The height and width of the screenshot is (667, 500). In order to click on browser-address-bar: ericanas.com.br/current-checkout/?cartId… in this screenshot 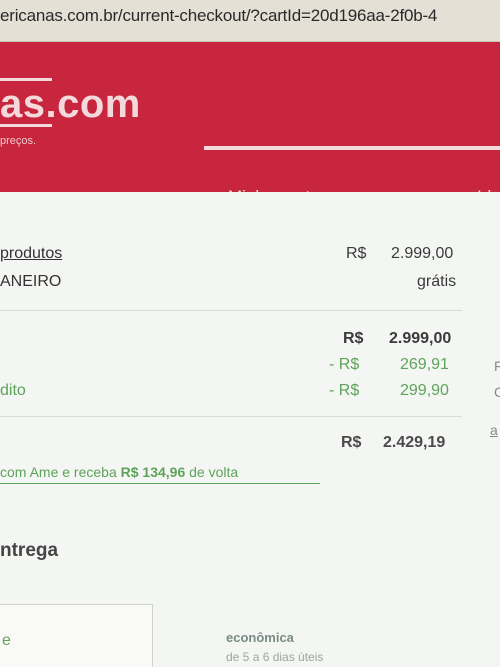, I will do `click(250, 21)`.